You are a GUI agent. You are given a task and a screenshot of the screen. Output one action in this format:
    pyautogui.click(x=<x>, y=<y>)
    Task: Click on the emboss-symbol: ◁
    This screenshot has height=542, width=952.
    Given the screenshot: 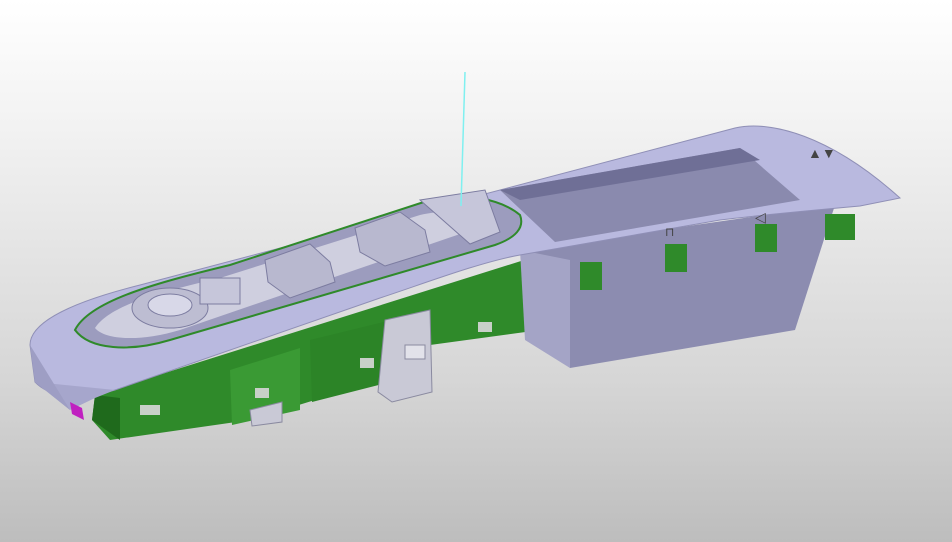 What is the action you would take?
    pyautogui.click(x=760, y=217)
    